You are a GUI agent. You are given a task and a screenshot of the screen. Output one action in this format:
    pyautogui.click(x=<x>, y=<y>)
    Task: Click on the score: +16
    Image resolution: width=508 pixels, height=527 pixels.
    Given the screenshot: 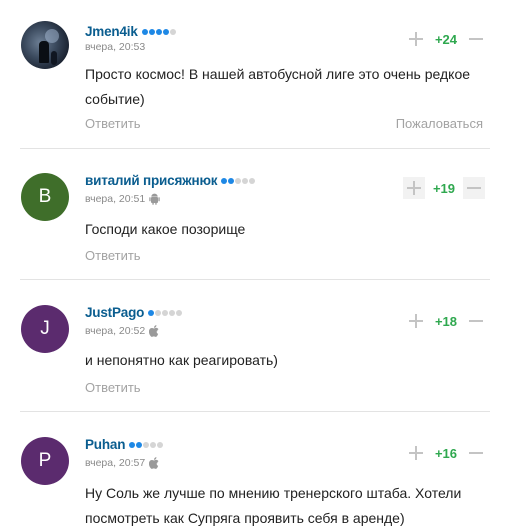 What is the action you would take?
    pyautogui.click(x=446, y=453)
    